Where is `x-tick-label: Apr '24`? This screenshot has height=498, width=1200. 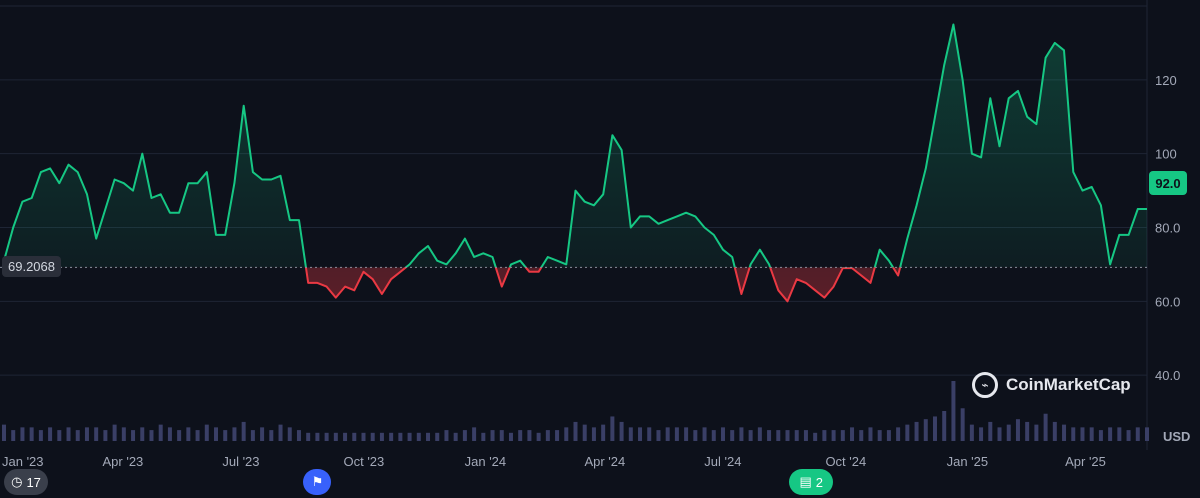 x-tick-label: Apr '24 is located at coordinates (604, 461).